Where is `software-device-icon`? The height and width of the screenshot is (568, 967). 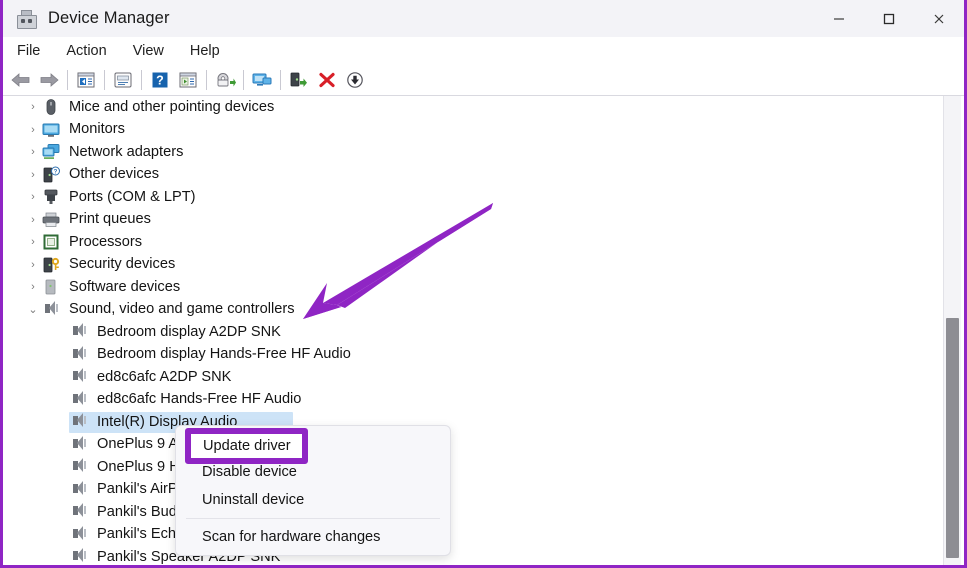
software-device-icon is located at coordinates (51, 287).